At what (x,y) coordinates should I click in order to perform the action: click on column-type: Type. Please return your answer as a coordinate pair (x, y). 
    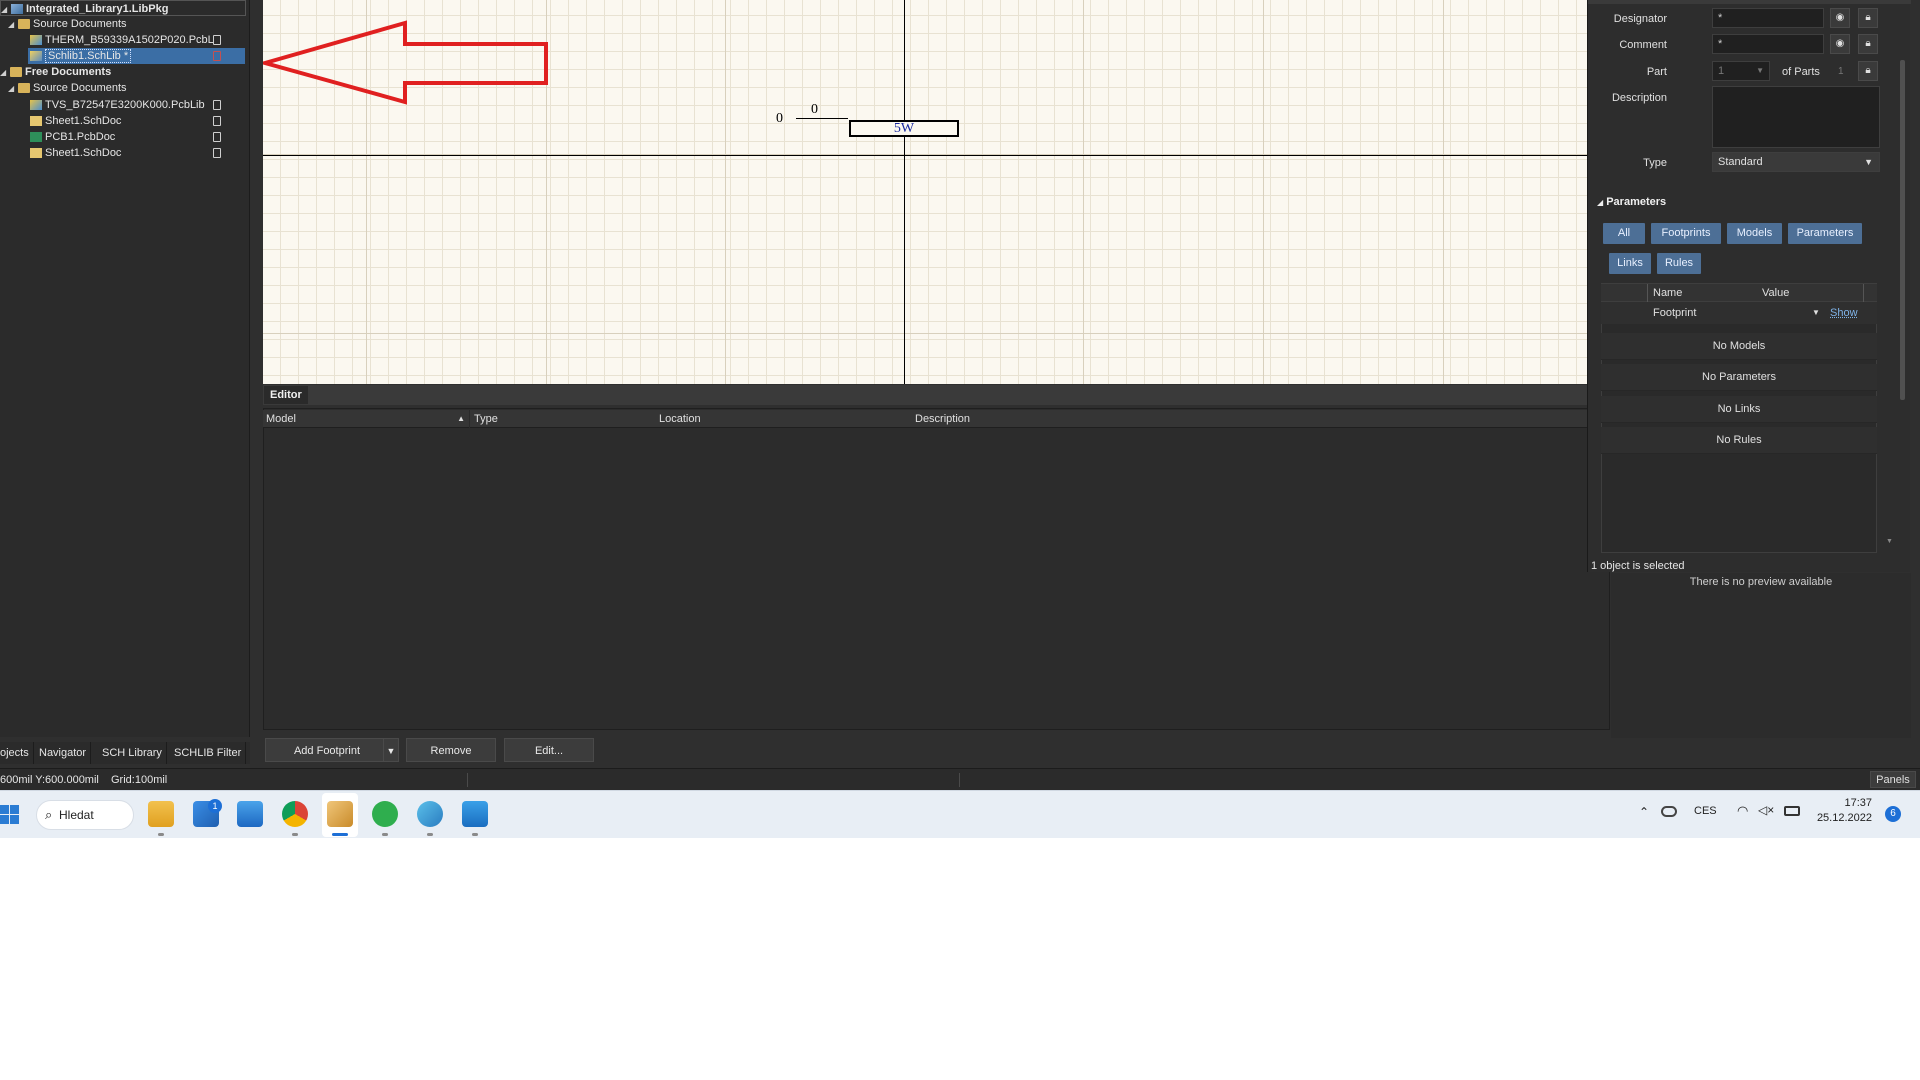
    Looking at the image, I should click on (563, 419).